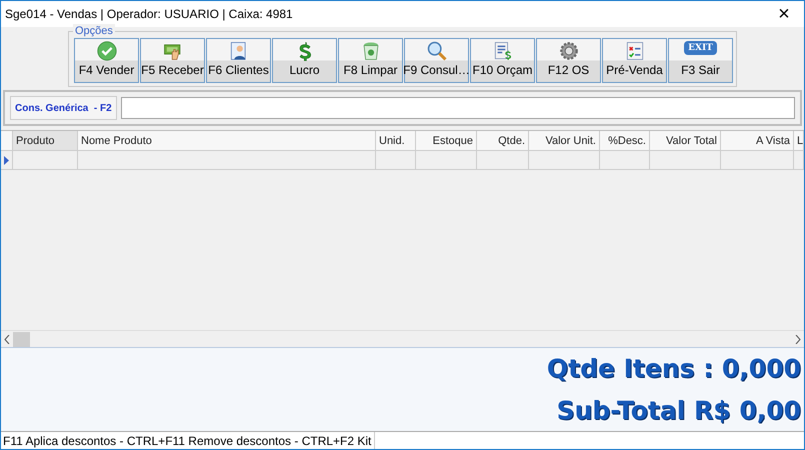  I want to click on toolbar-button: F8 Limpar, so click(370, 60).